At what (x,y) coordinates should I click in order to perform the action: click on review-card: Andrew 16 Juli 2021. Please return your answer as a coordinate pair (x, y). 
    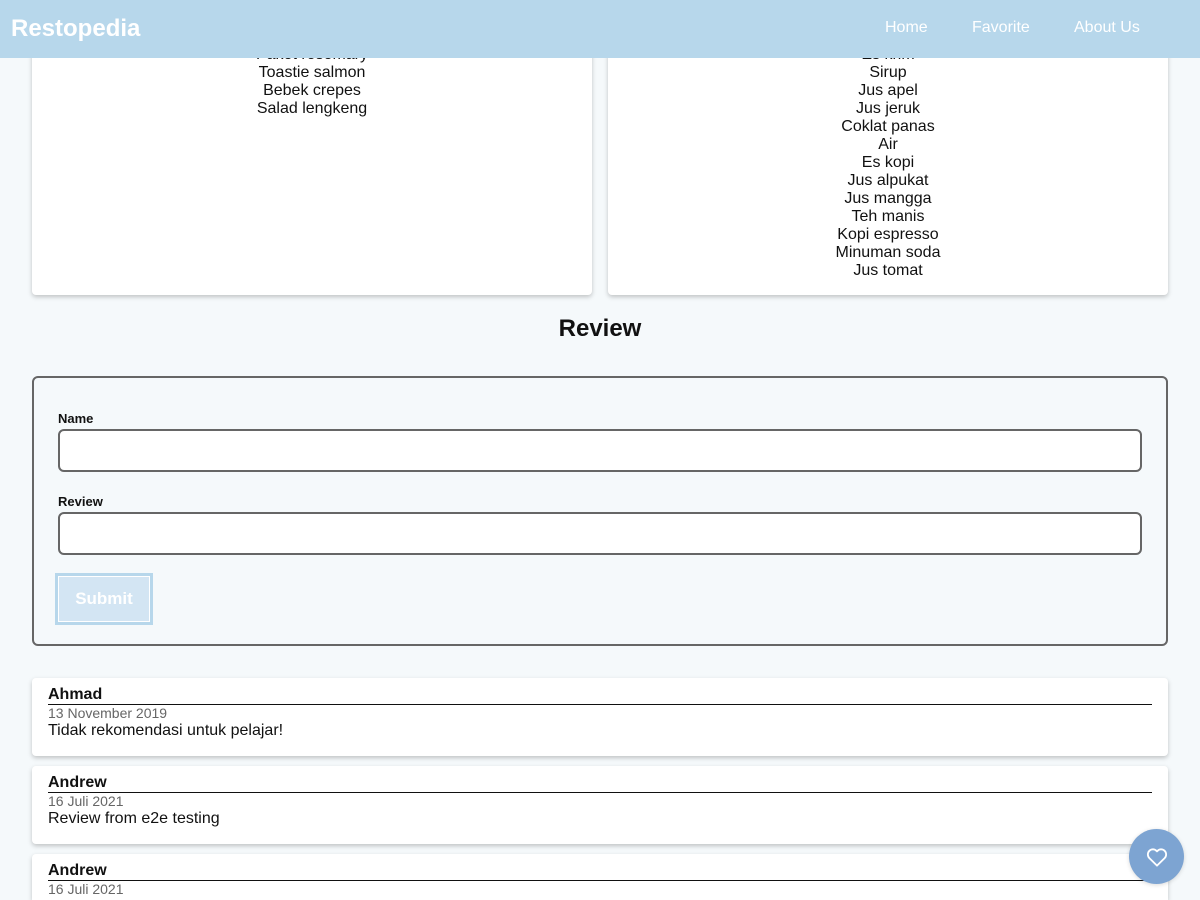
    Looking at the image, I should click on (600, 877).